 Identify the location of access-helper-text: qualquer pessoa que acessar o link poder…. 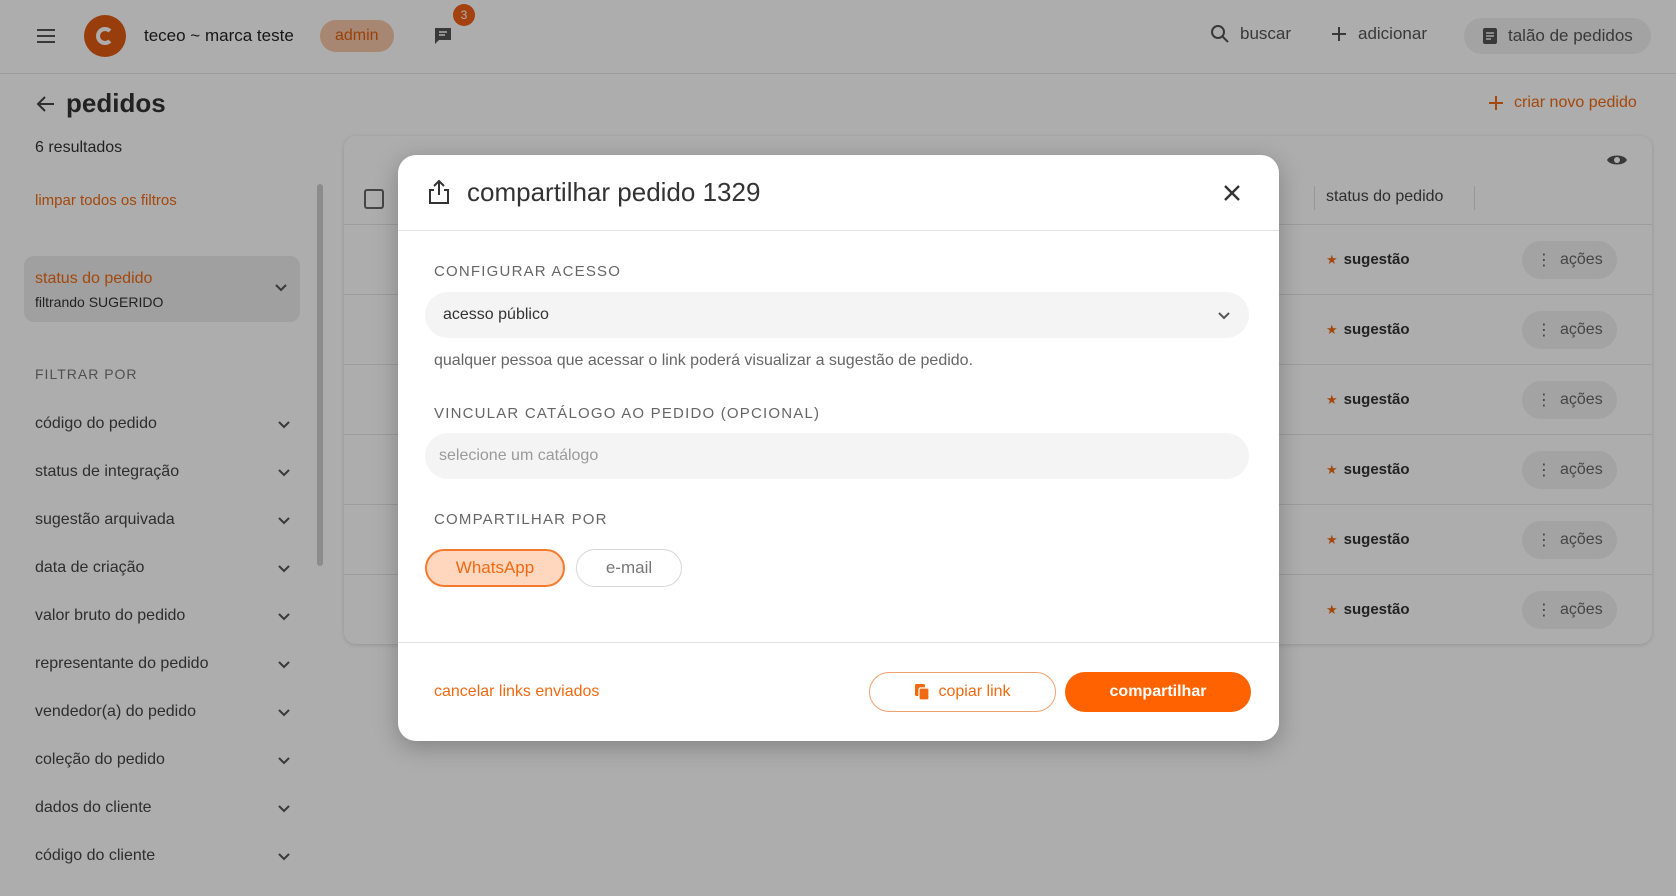
(704, 360).